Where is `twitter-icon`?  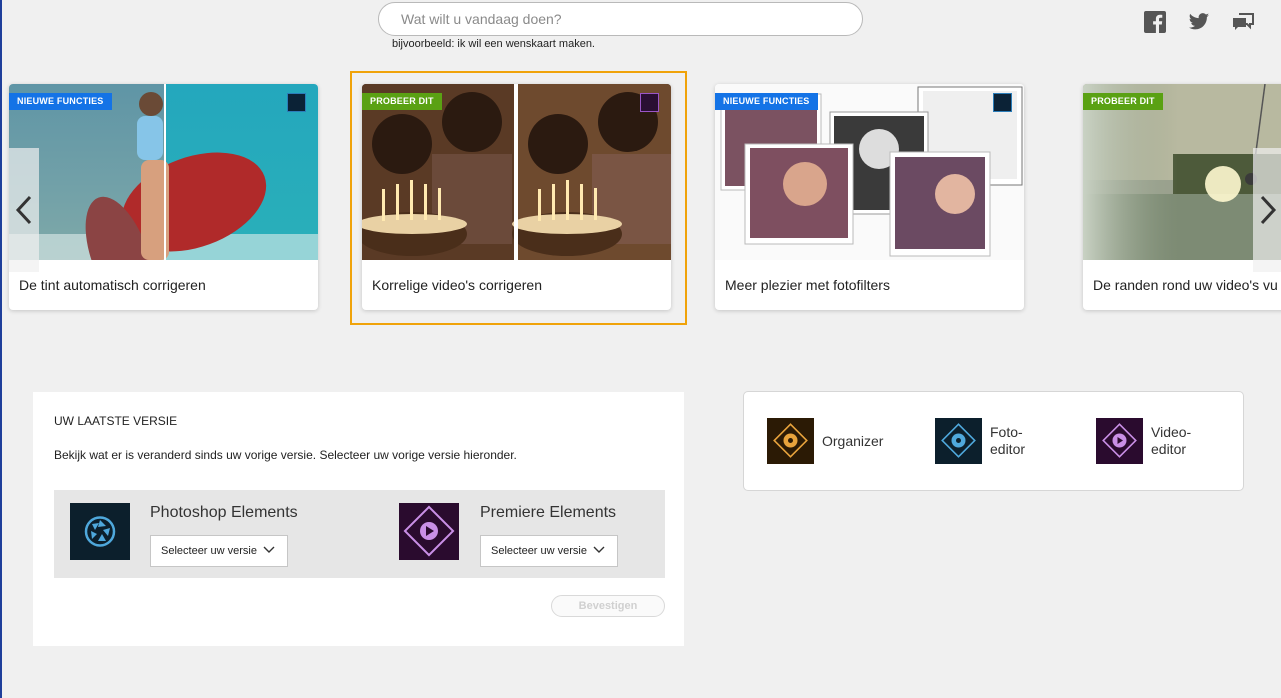
twitter-icon is located at coordinates (1199, 22).